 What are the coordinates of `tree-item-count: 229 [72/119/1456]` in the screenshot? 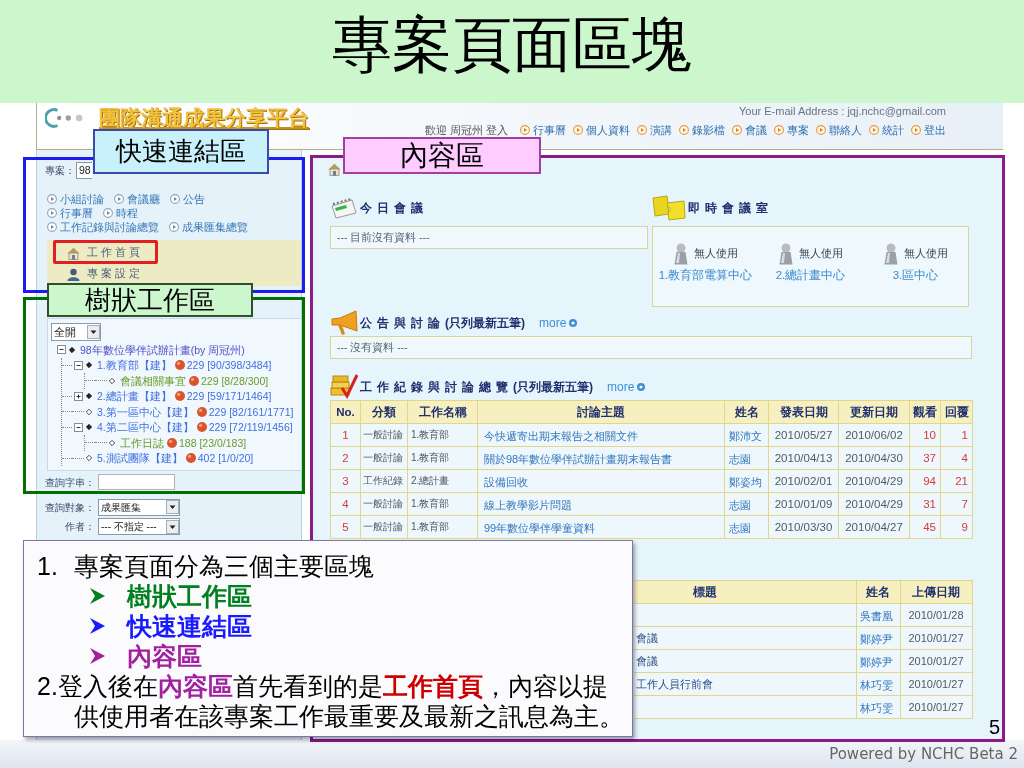 It's located at (250, 427).